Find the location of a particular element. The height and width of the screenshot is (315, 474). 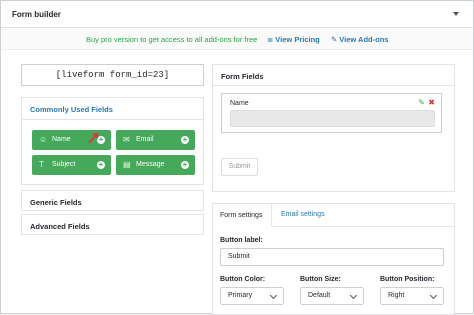

advanced-fields-accordion: Advanced Fields is located at coordinates (112, 224).